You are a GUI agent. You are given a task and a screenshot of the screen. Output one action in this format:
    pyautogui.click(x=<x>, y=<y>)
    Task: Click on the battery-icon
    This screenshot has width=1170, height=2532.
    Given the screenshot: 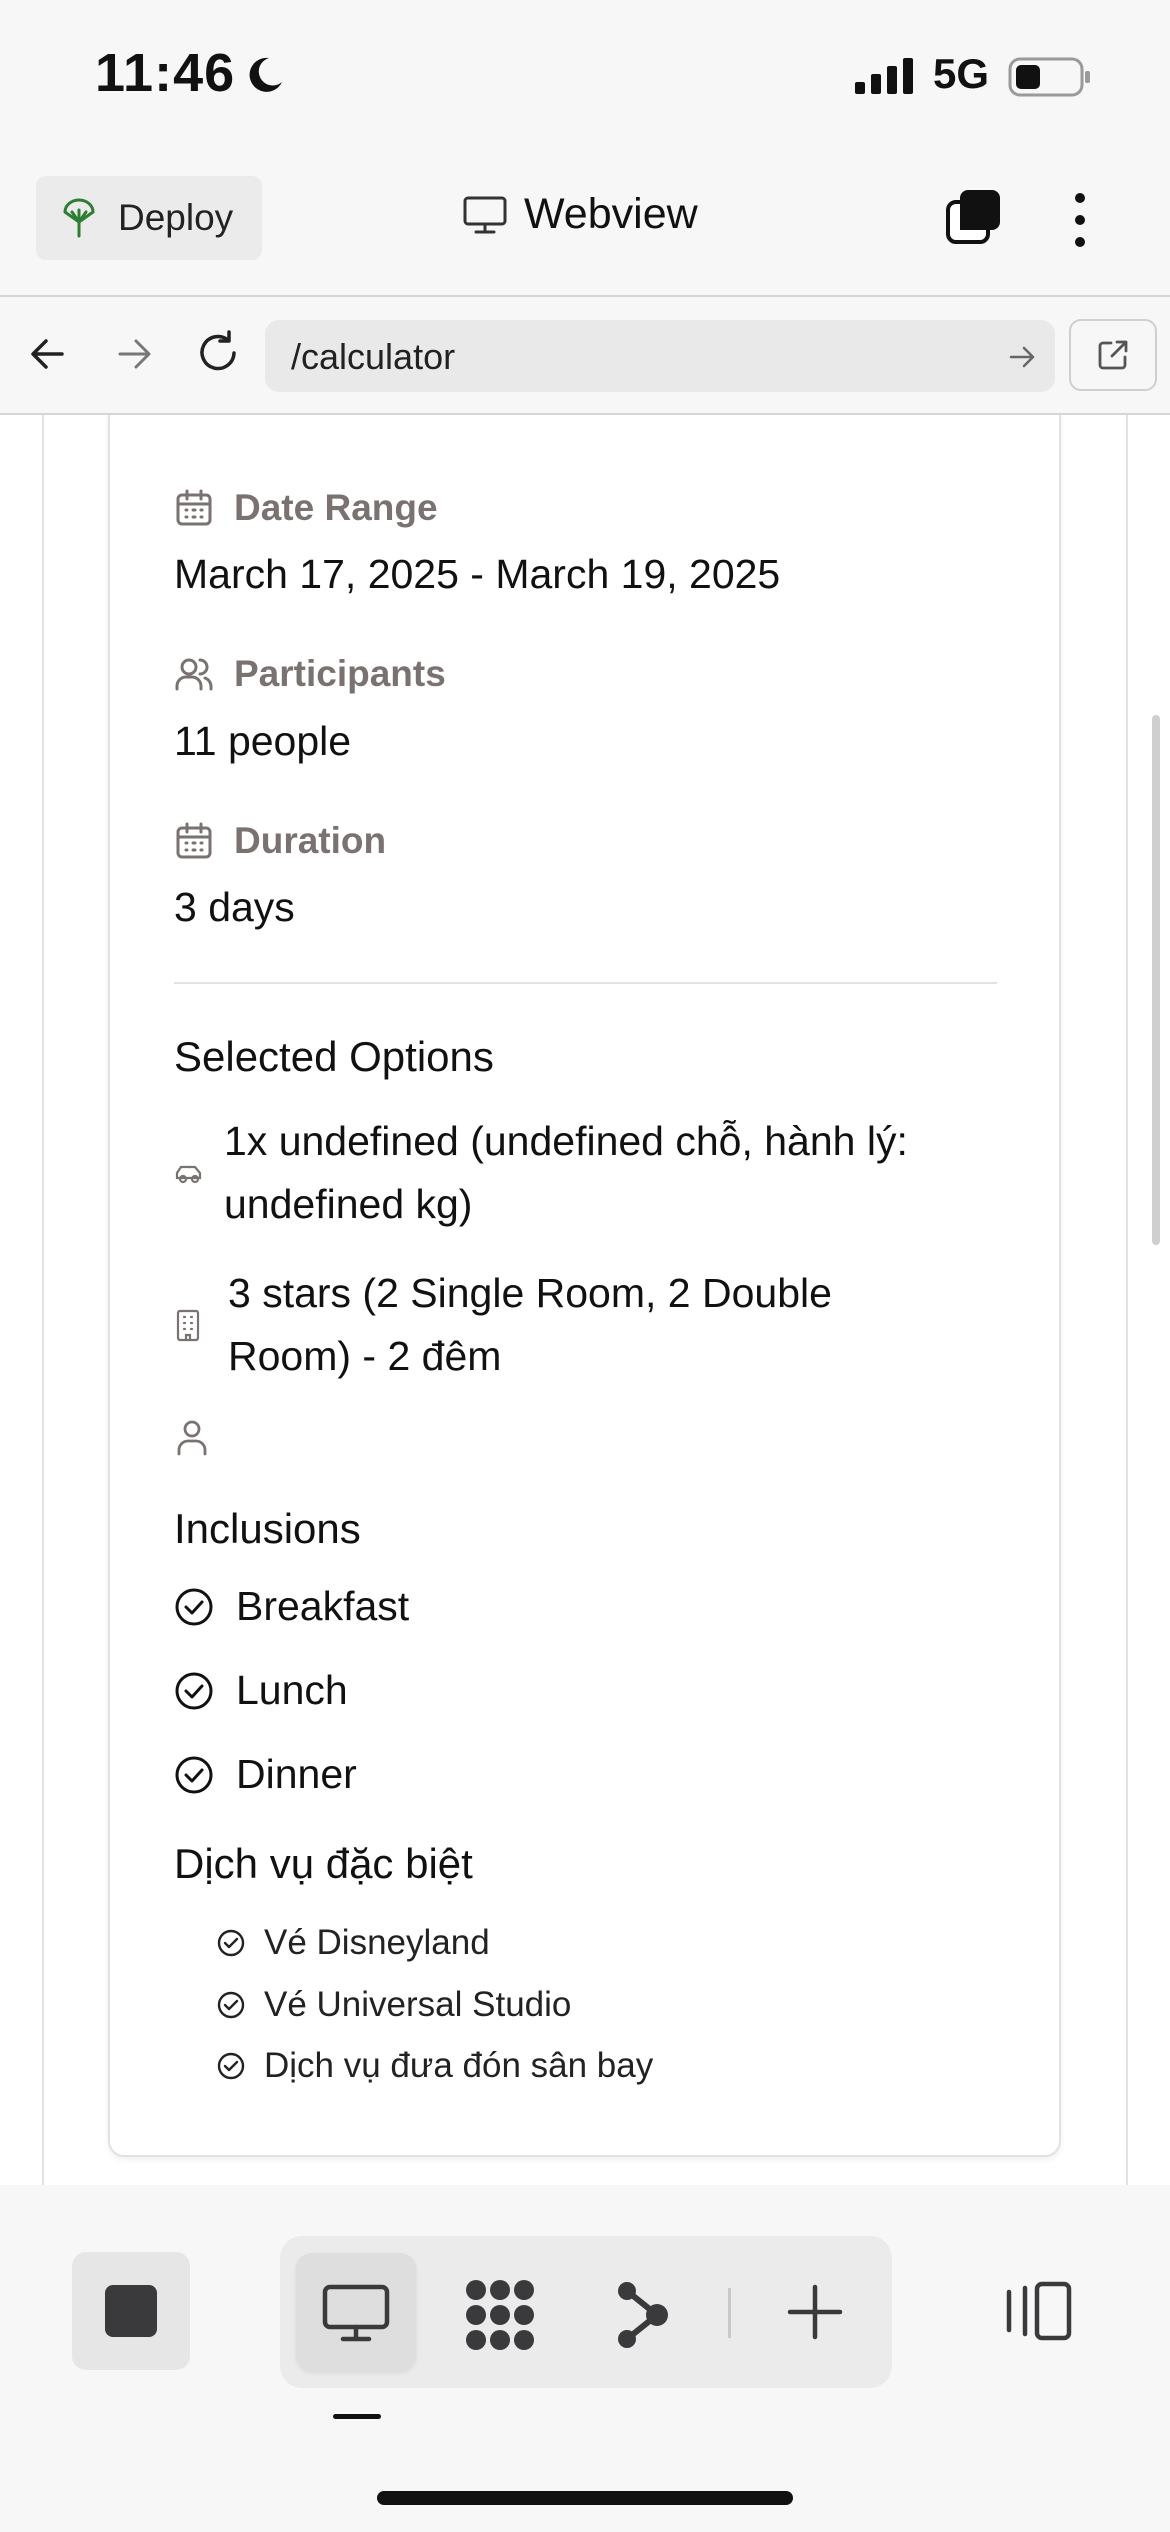 What is the action you would take?
    pyautogui.click(x=1050, y=77)
    